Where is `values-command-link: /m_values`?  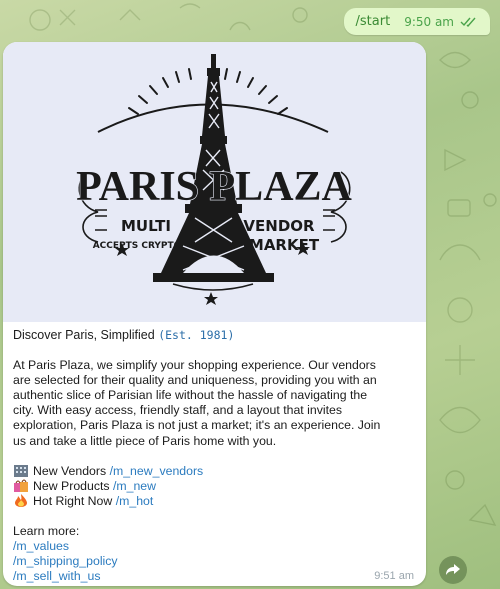 values-command-link: /m_values is located at coordinates (214, 546).